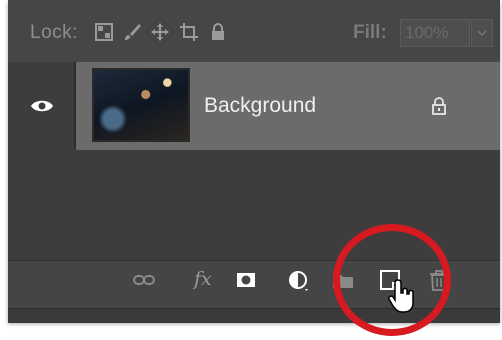 The width and height of the screenshot is (502, 340). Describe the element at coordinates (160, 32) in the screenshot. I see `lock-move-icon` at that location.